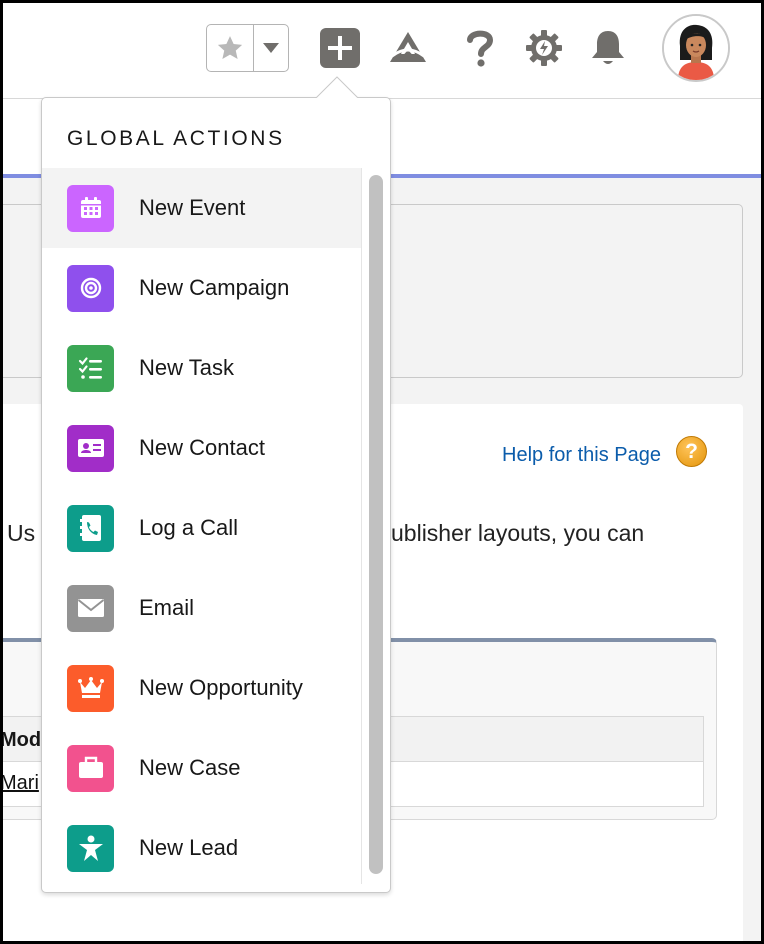  Describe the element at coordinates (190, 767) in the screenshot. I see `menu-item-label: New Case` at that location.